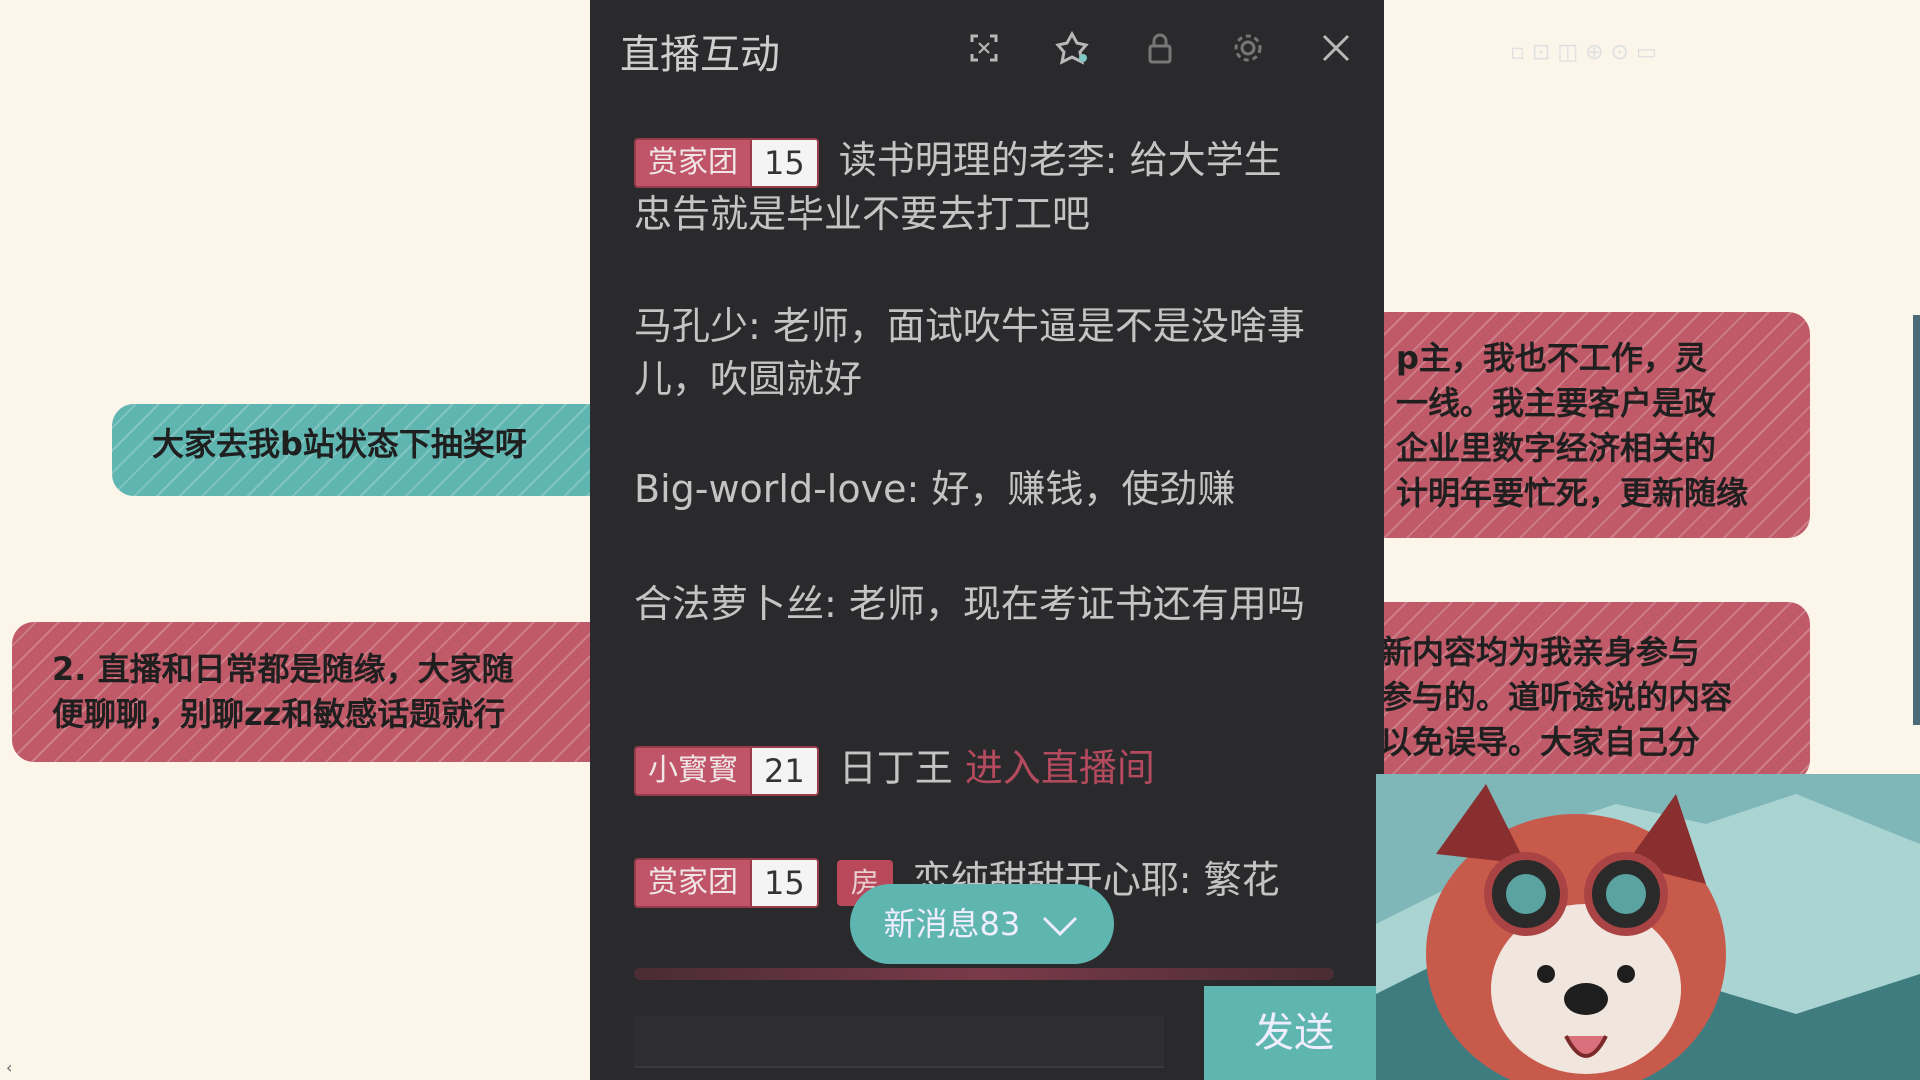 The height and width of the screenshot is (1080, 1920). What do you see at coordinates (1551, 358) in the screenshot?
I see `about-me-line-1: p主，我也不工作，灵` at bounding box center [1551, 358].